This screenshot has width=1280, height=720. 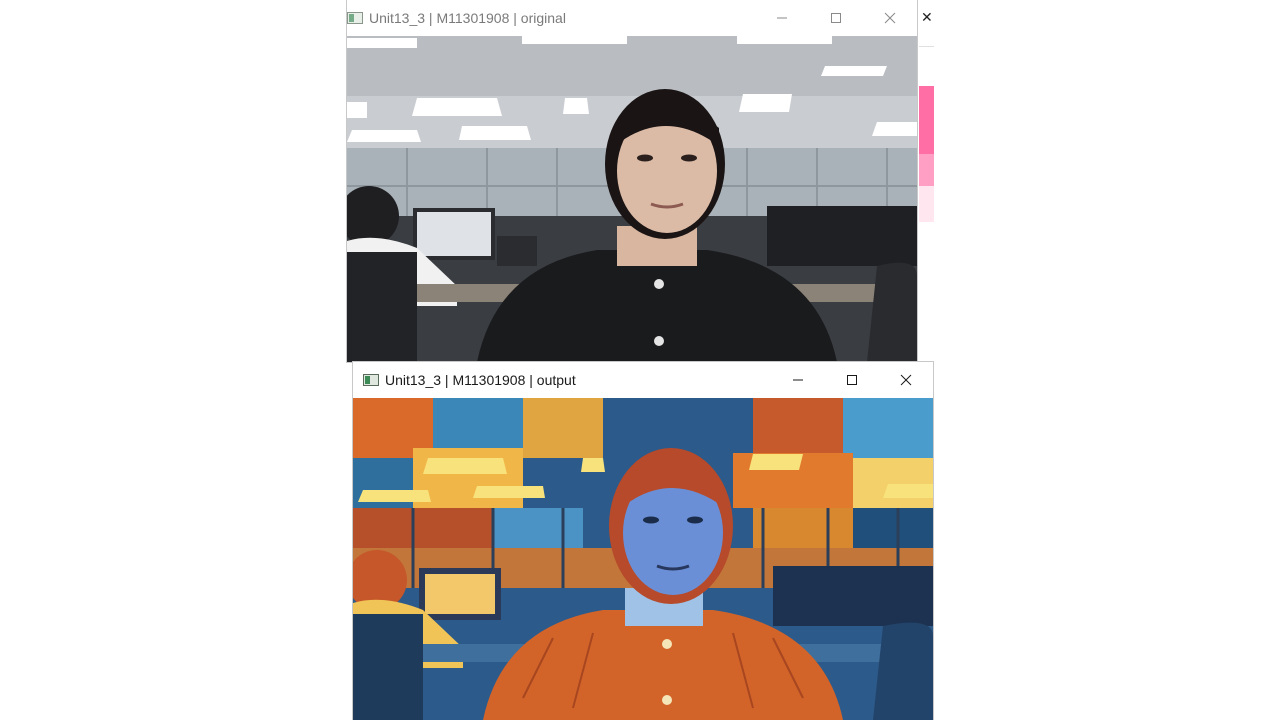 I want to click on background-pink-element, so click(x=926, y=120).